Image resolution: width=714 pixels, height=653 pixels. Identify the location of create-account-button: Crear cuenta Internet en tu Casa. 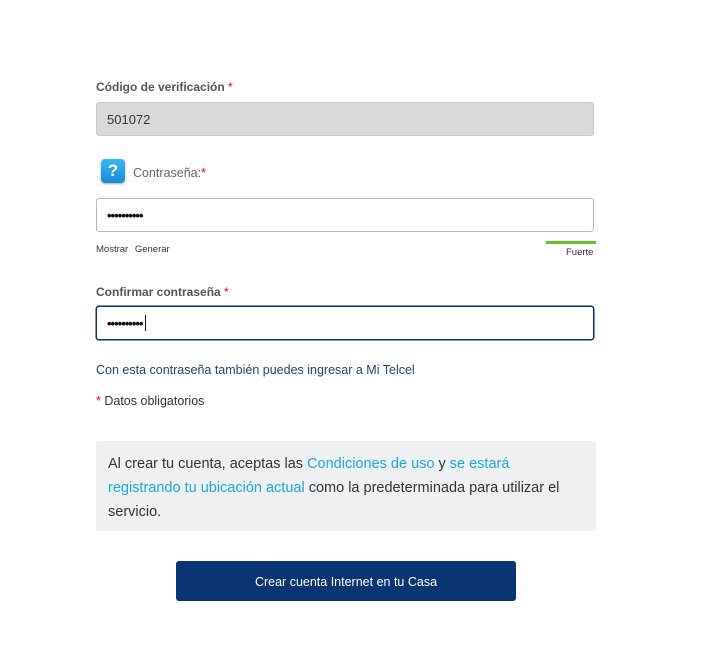
(346, 581).